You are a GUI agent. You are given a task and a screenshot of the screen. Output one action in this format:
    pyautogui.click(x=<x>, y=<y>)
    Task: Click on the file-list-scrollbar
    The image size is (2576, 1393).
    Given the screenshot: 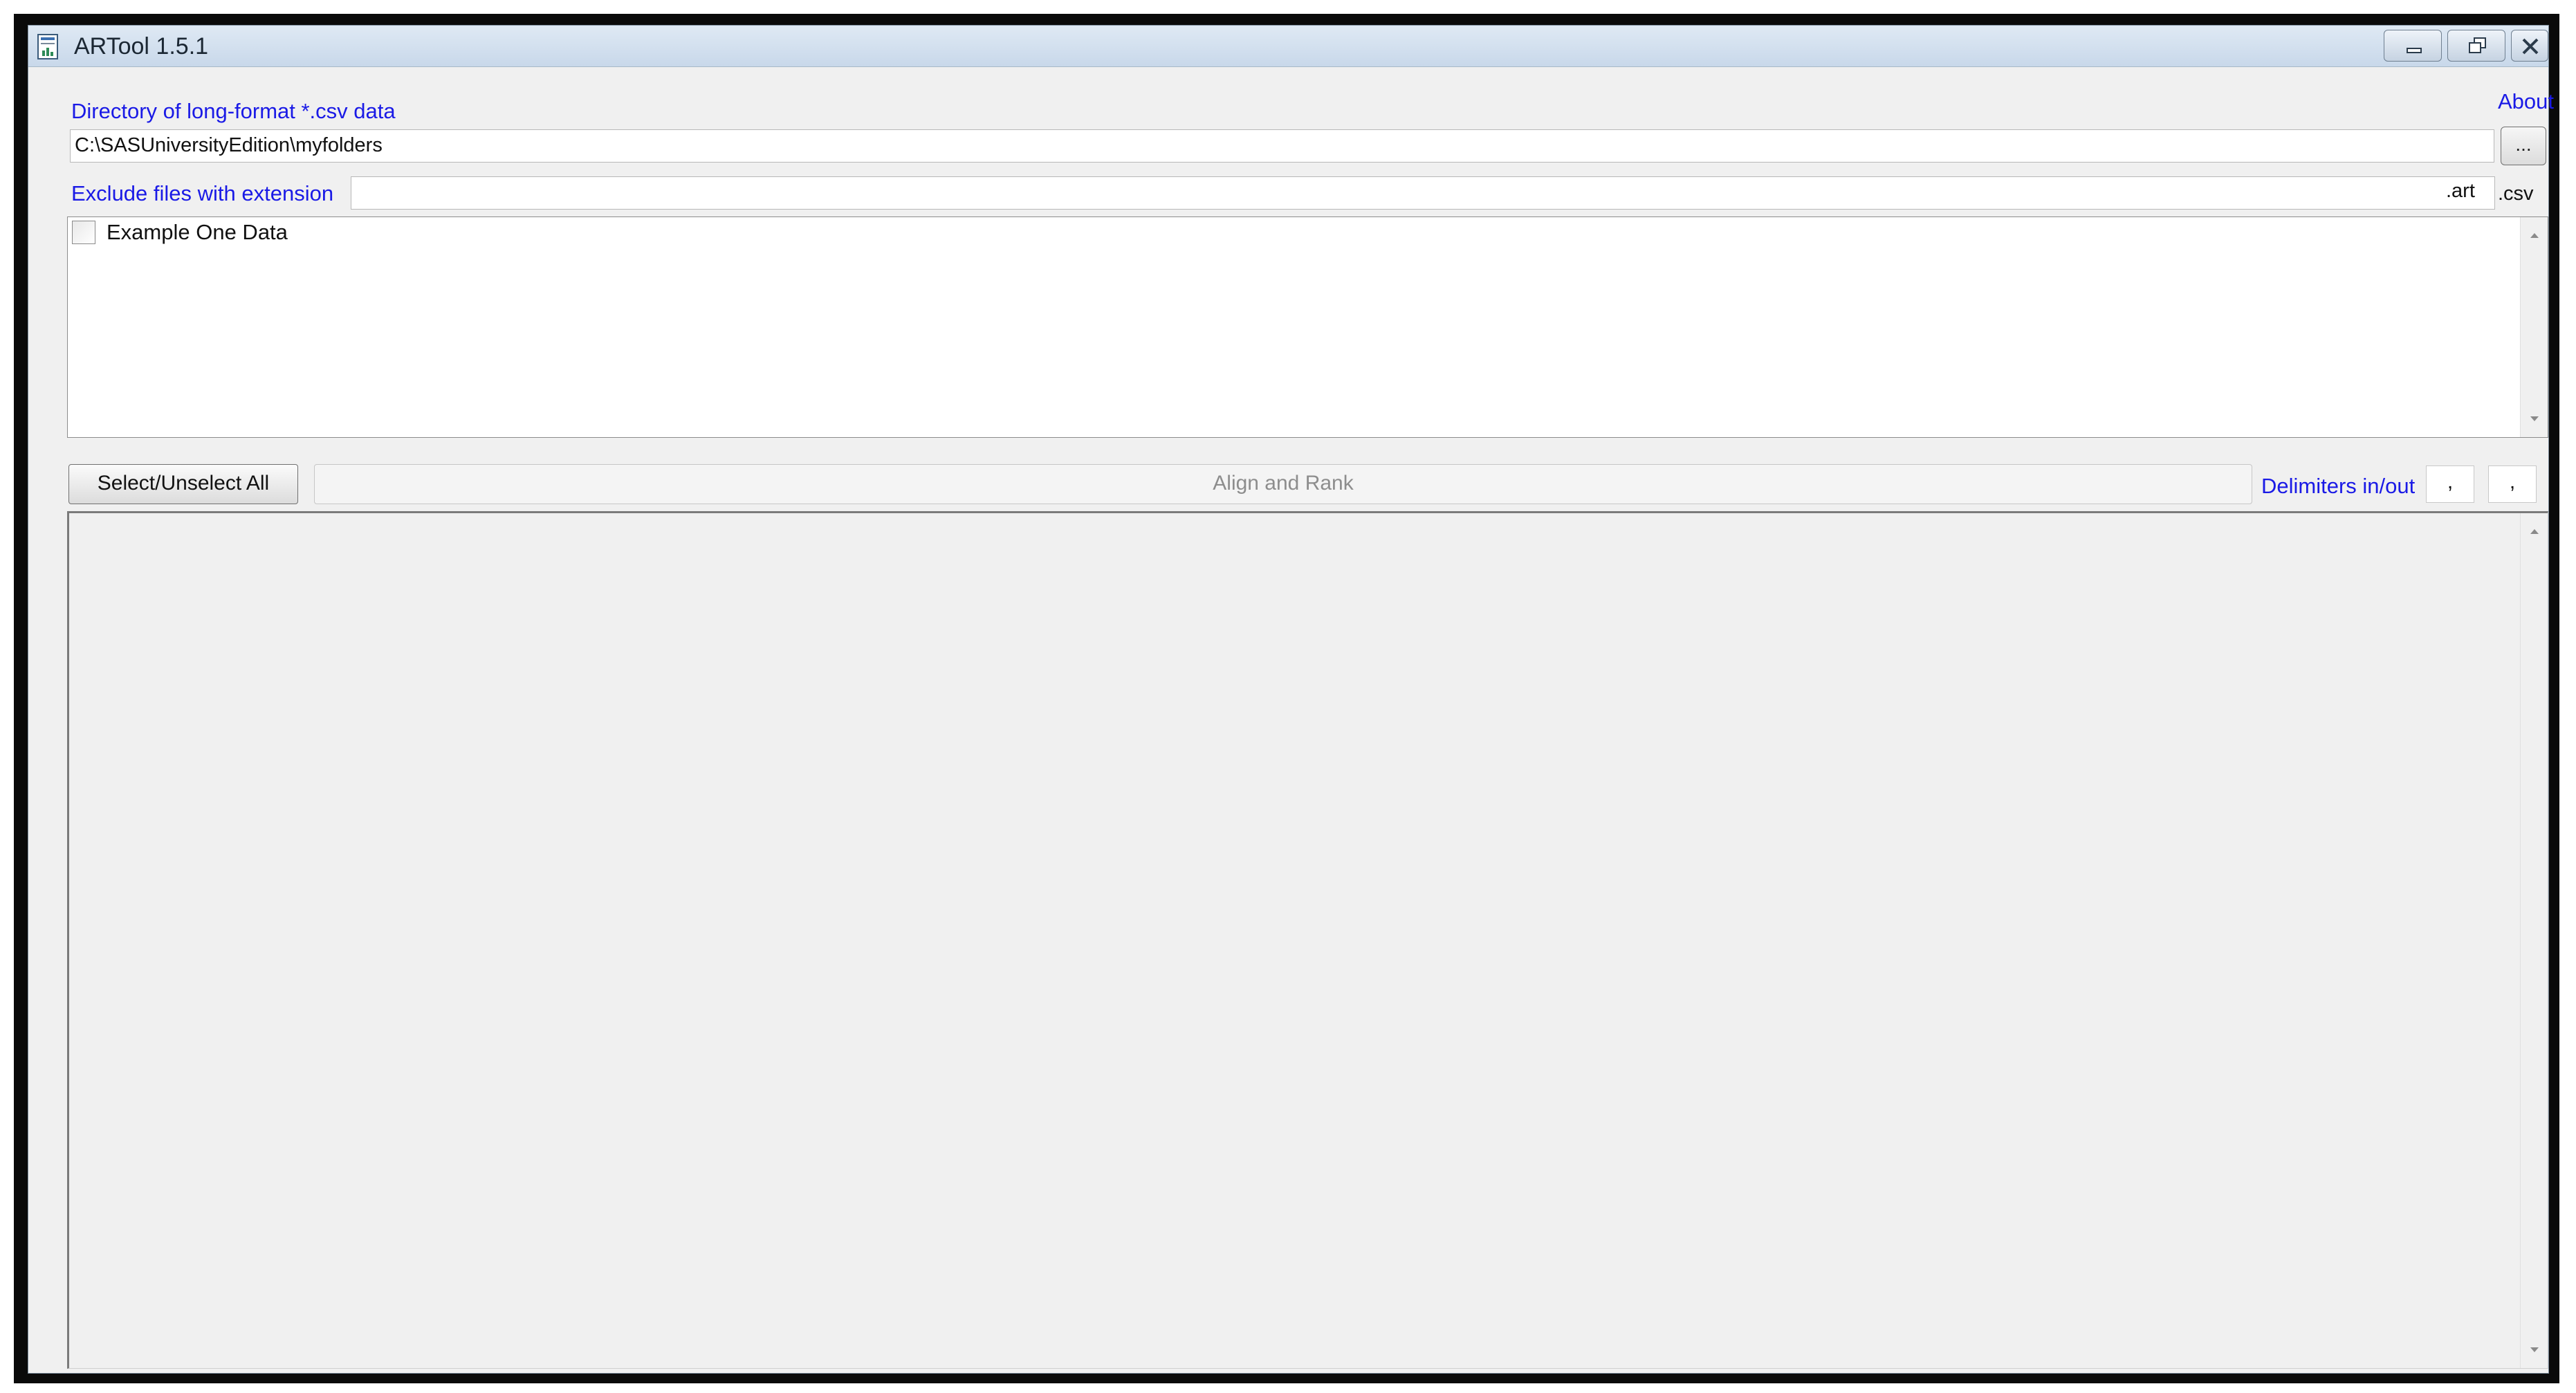 What is the action you would take?
    pyautogui.click(x=2534, y=327)
    